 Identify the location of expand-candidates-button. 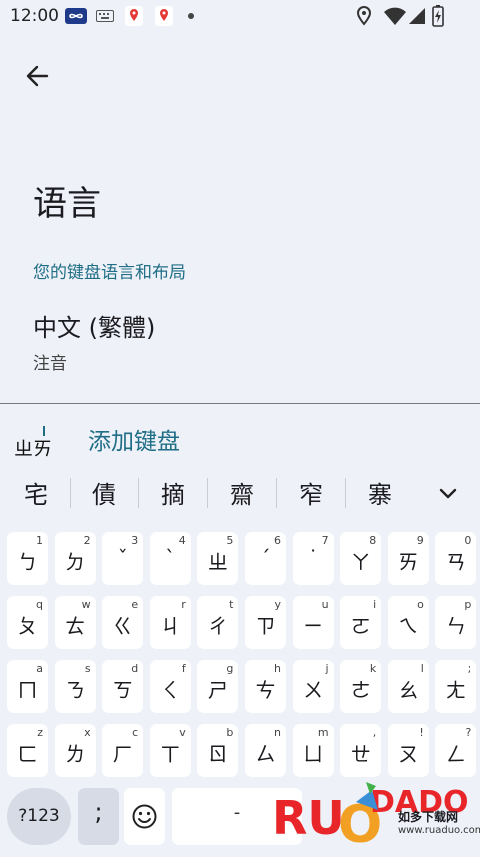
(448, 493).